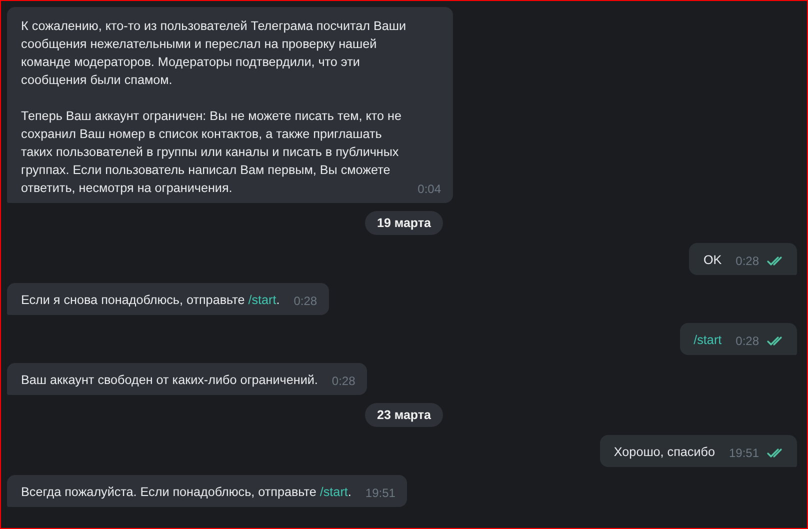 This screenshot has width=808, height=529. I want to click on message-text: Если я снова понадоблюсь, отправьте /start., so click(150, 300).